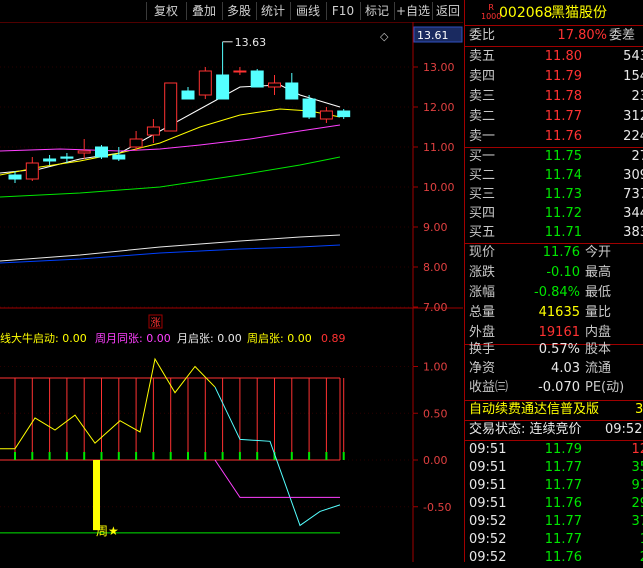  I want to click on stat-label: 涨跌, so click(482, 272).